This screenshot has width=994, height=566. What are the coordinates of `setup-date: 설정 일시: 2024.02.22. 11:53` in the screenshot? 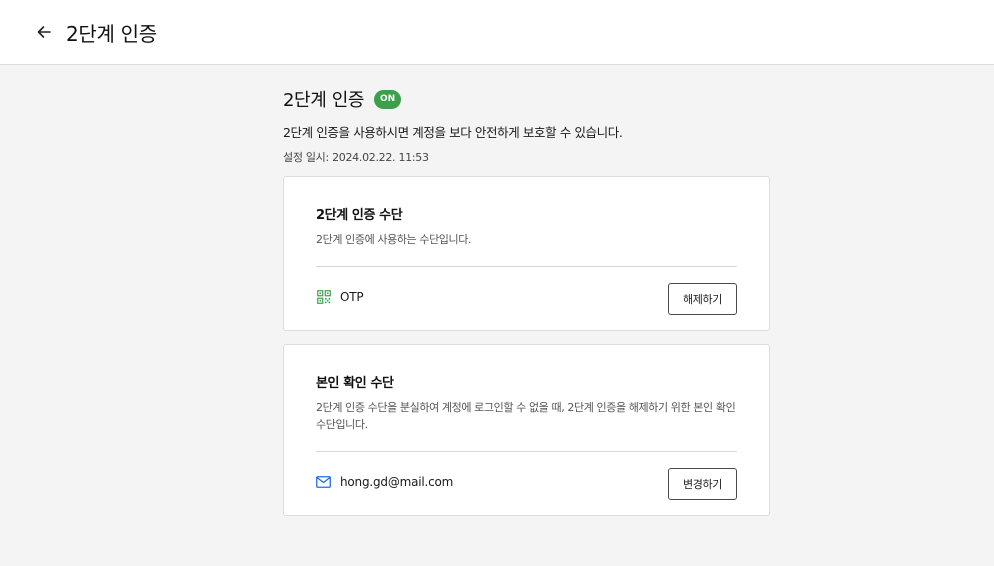 It's located at (356, 157).